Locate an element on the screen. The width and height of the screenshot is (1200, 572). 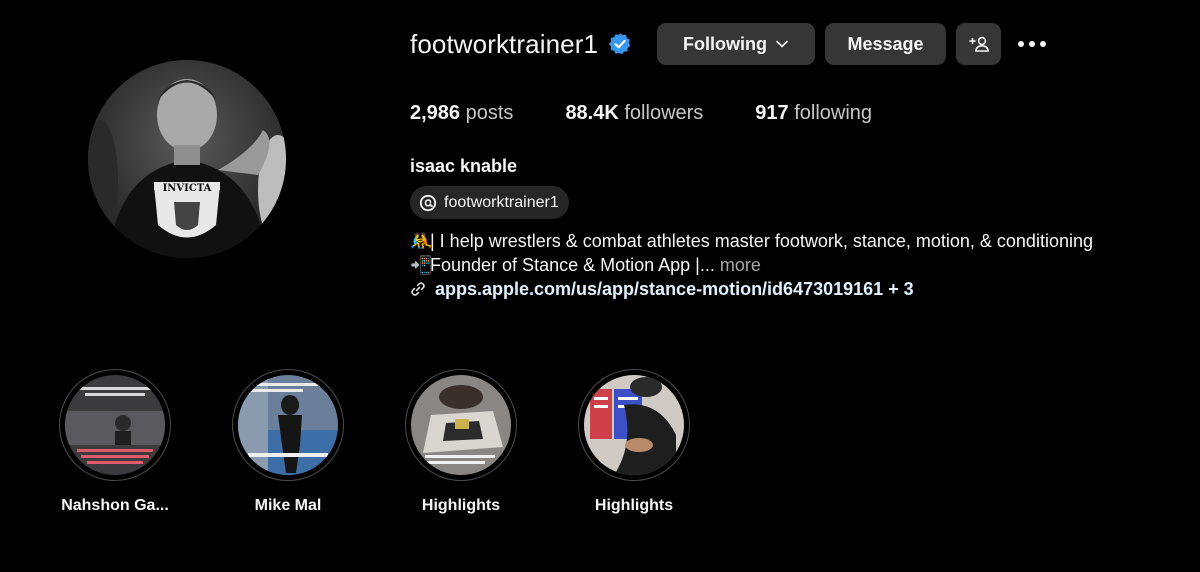
chevron-down-icon is located at coordinates (782, 44).